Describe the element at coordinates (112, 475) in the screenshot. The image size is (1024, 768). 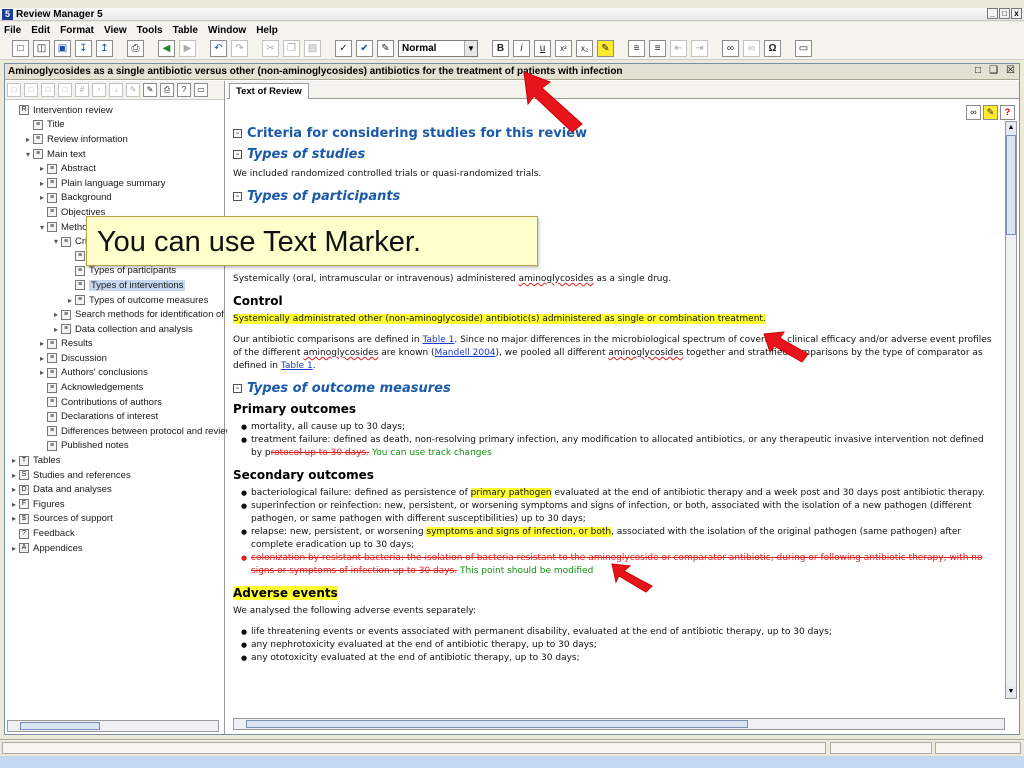
I see `tree-item: ▸ S Studies and references` at that location.